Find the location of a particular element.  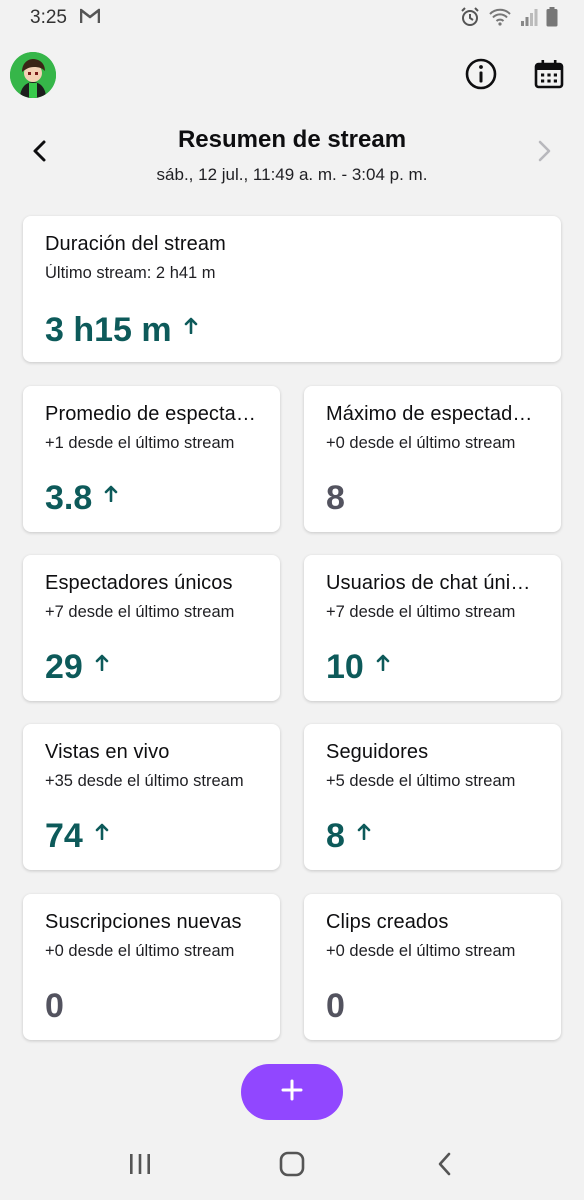

plus-icon is located at coordinates (292, 1092).